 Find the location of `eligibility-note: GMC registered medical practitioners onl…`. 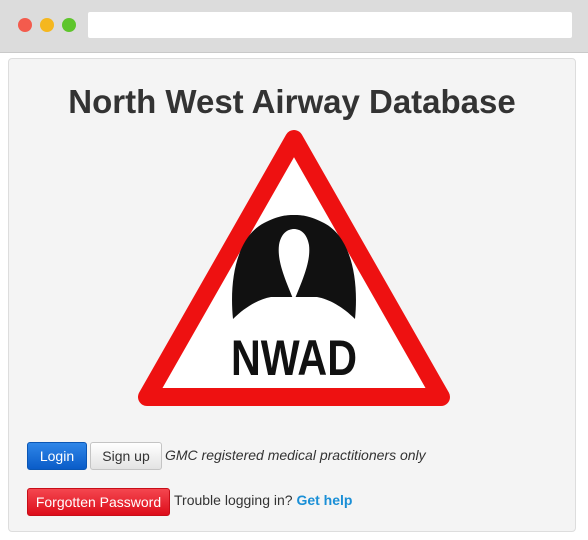

eligibility-note: GMC registered medical practitioners onl… is located at coordinates (295, 455).